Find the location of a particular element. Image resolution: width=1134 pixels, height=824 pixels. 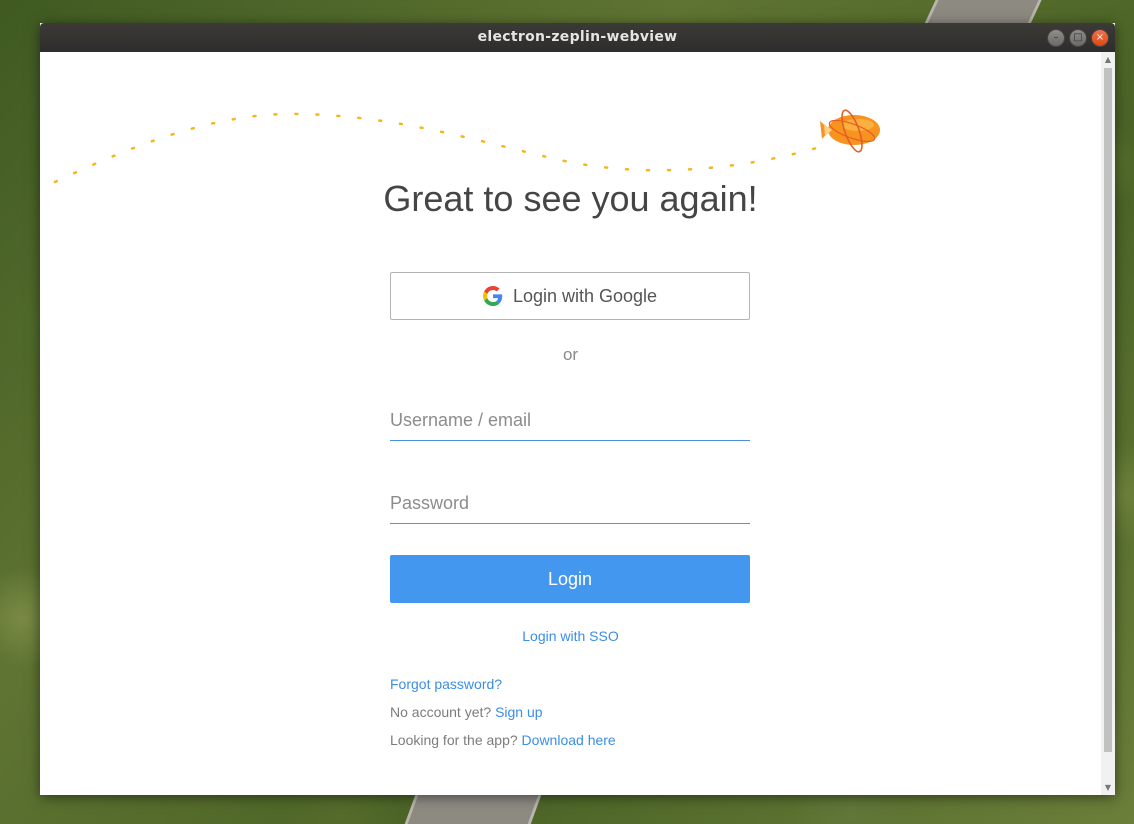

download-row: Looking for the app? Download here is located at coordinates (503, 740).